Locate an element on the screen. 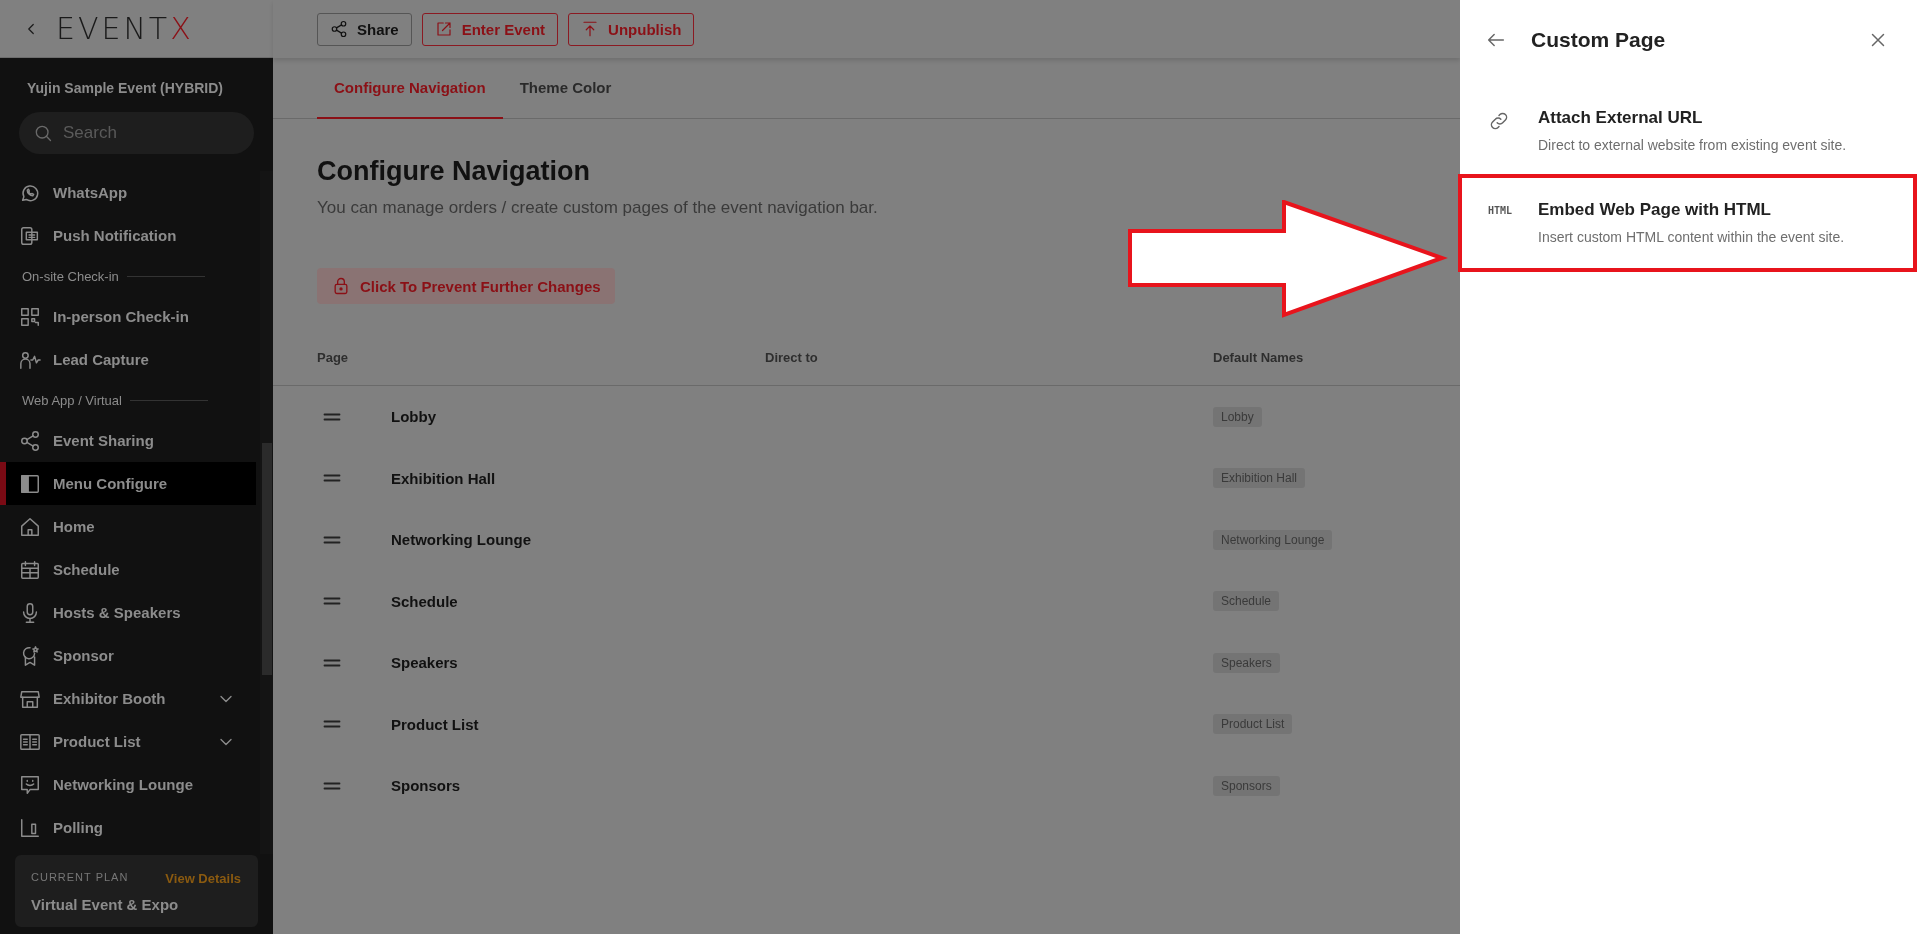  section-label: Web App / Virtual is located at coordinates (72, 400).